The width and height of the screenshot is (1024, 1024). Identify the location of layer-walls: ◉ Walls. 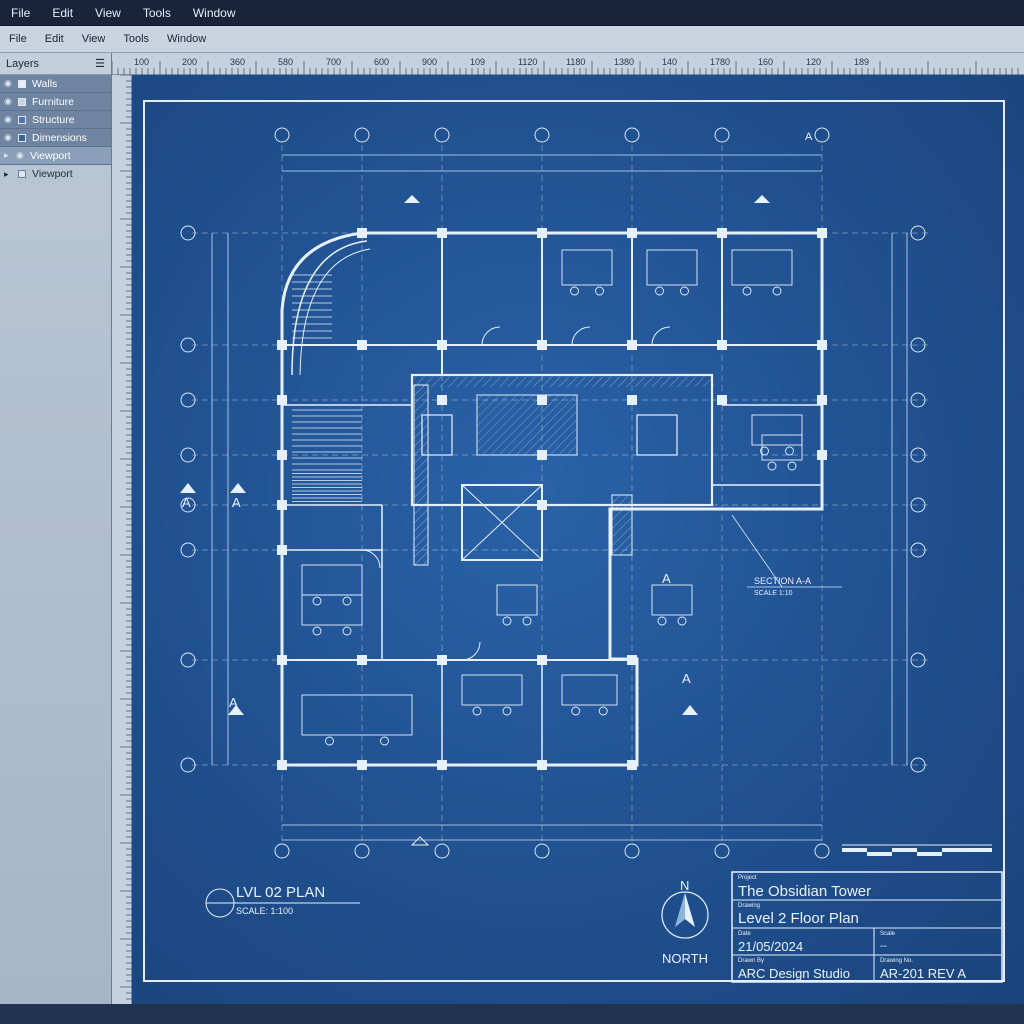
(55, 84).